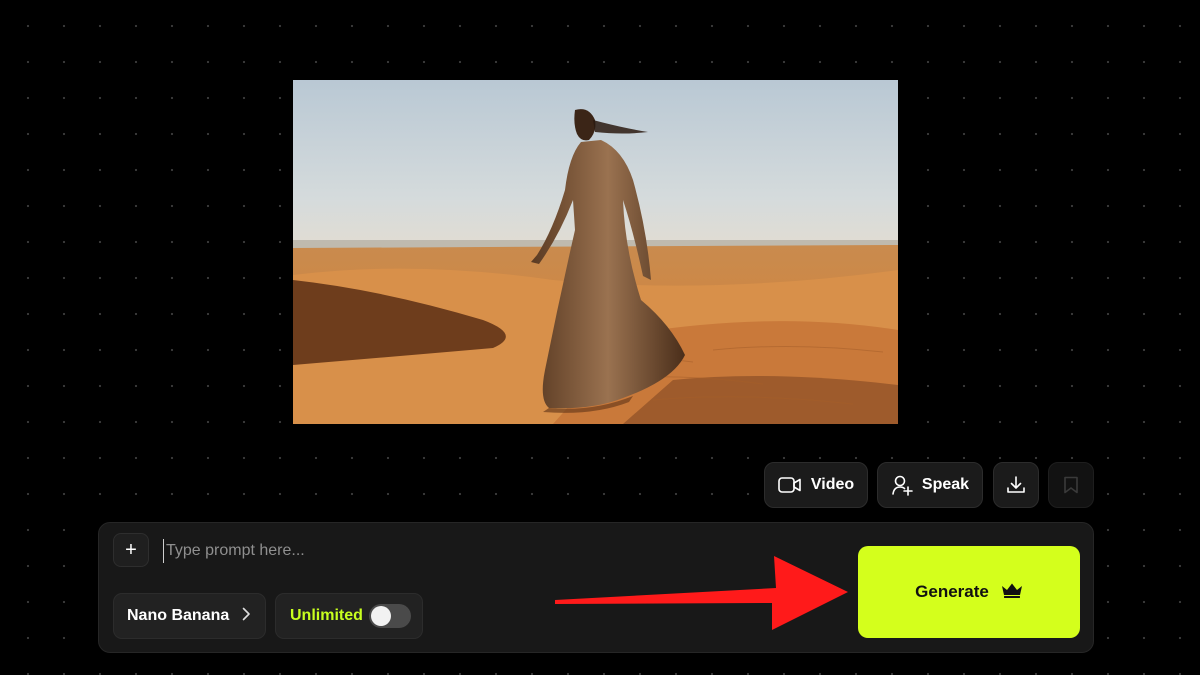  What do you see at coordinates (380, 616) in the screenshot?
I see `toggle-knob` at bounding box center [380, 616].